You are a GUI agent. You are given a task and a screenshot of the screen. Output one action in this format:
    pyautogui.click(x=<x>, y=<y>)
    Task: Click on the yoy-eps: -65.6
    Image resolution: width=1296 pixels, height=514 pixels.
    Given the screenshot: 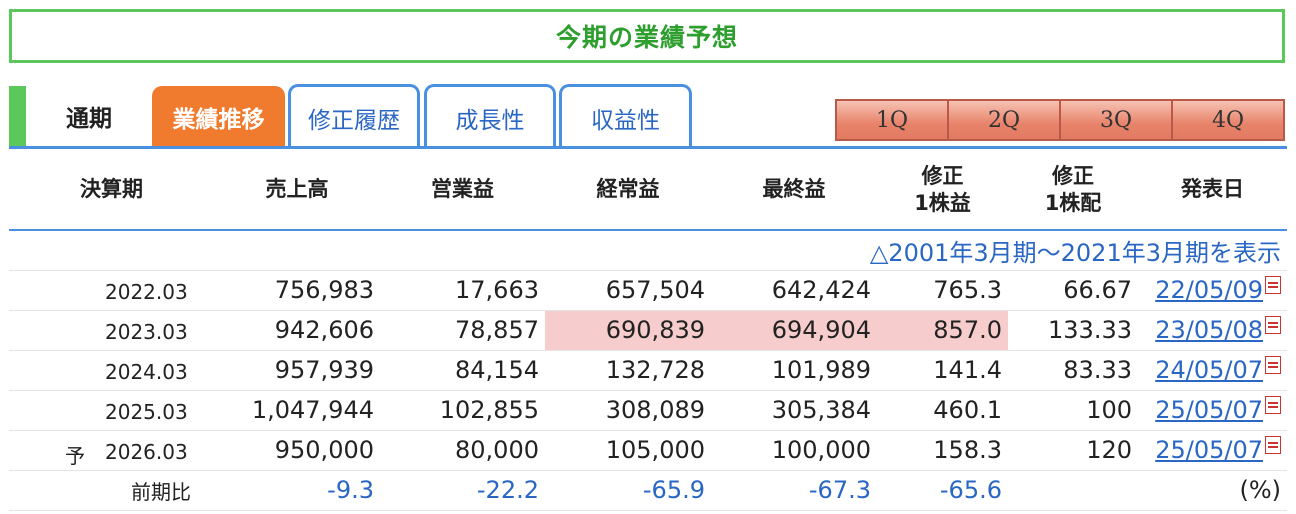 What is the action you would take?
    pyautogui.click(x=942, y=490)
    